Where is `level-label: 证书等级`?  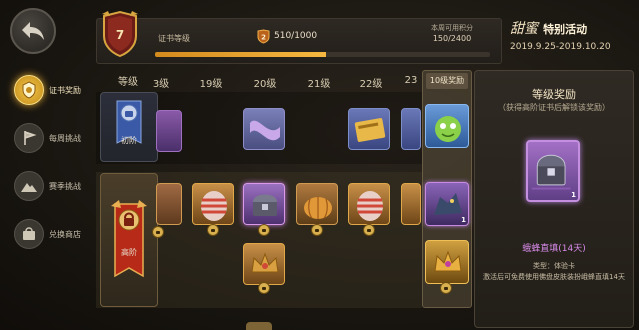 level-label: 证书等级 is located at coordinates (174, 38).